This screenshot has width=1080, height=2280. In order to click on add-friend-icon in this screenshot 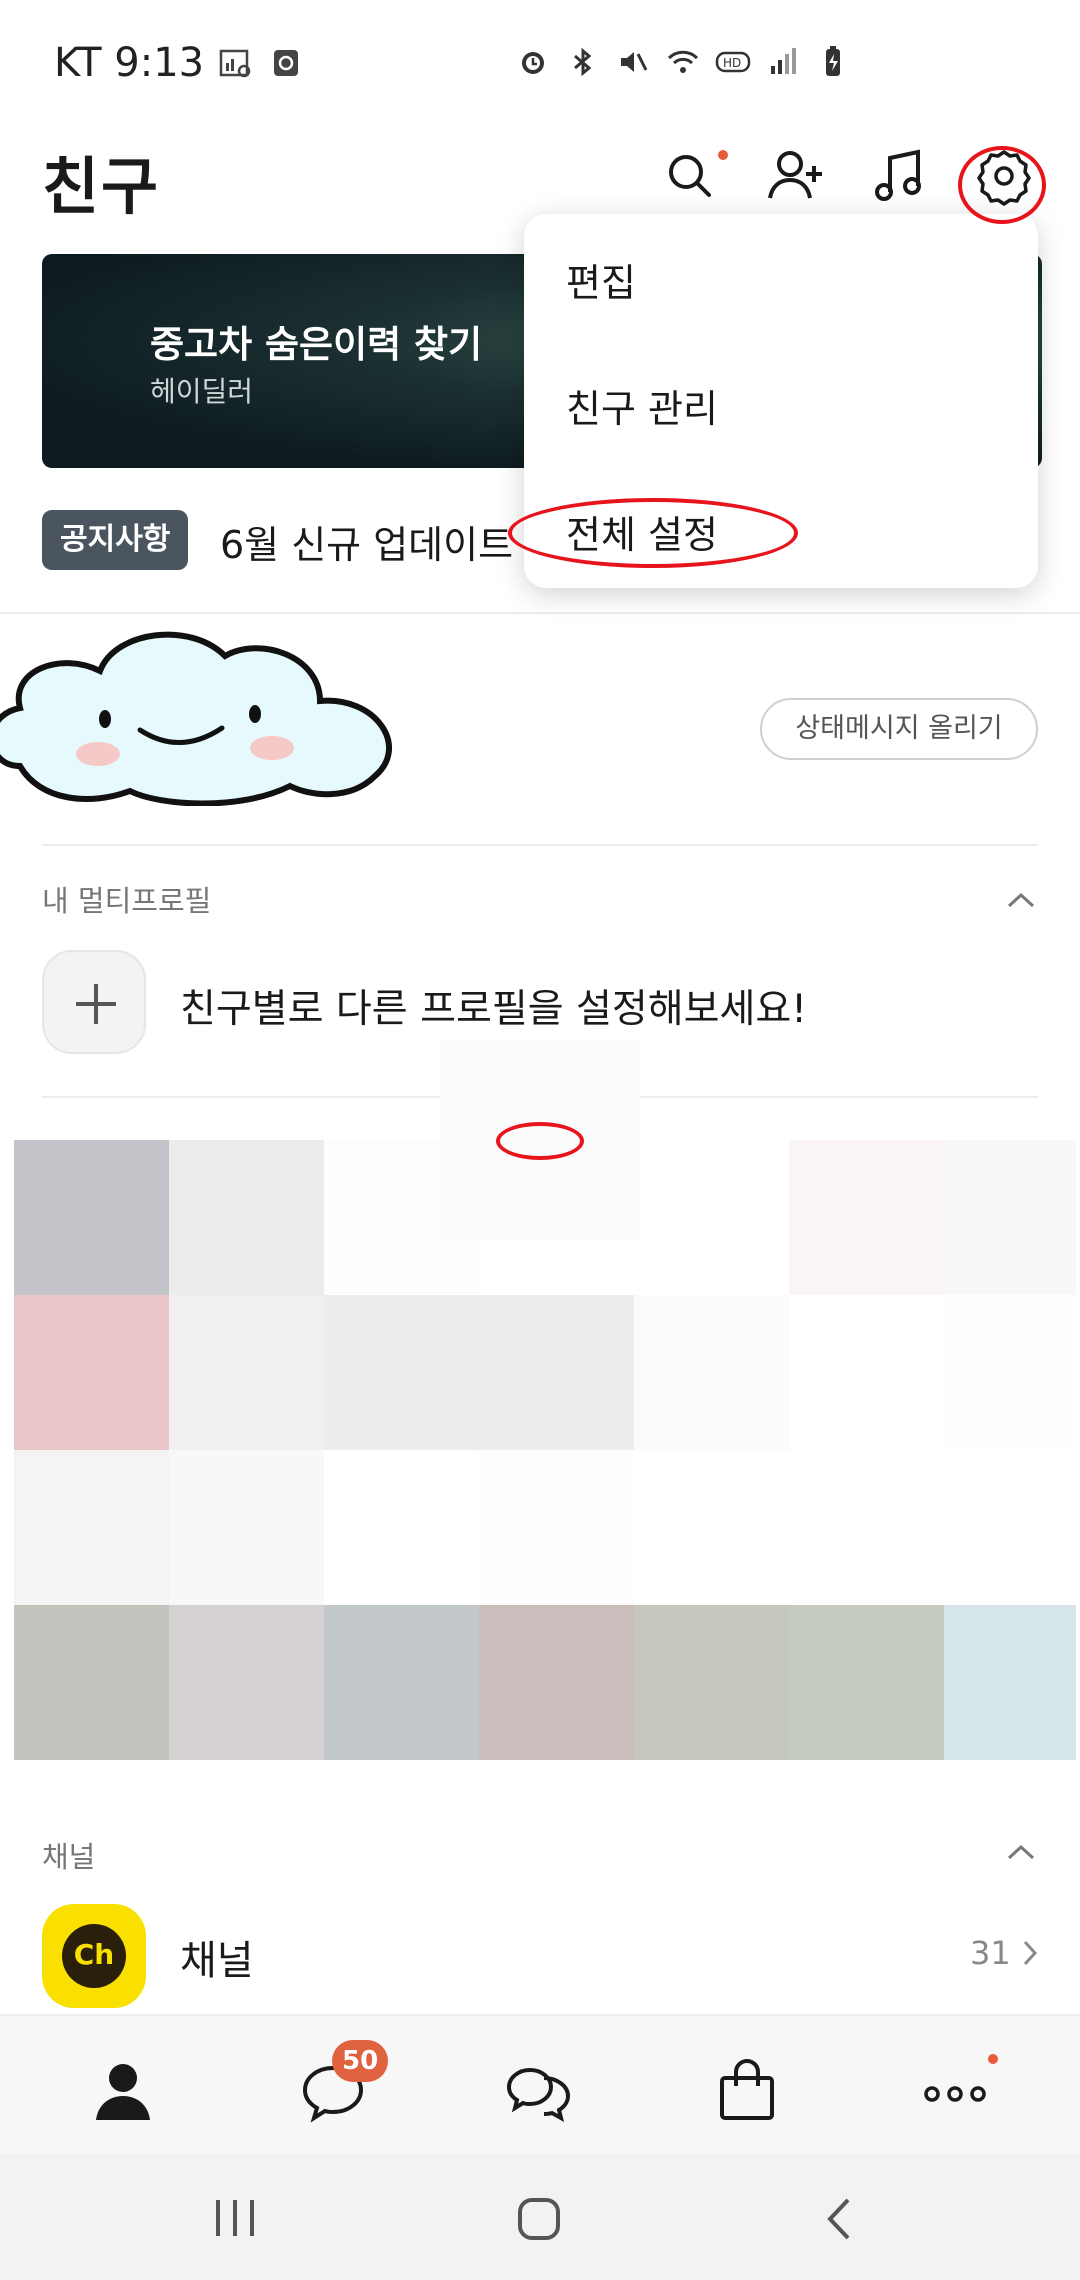, I will do `click(796, 176)`.